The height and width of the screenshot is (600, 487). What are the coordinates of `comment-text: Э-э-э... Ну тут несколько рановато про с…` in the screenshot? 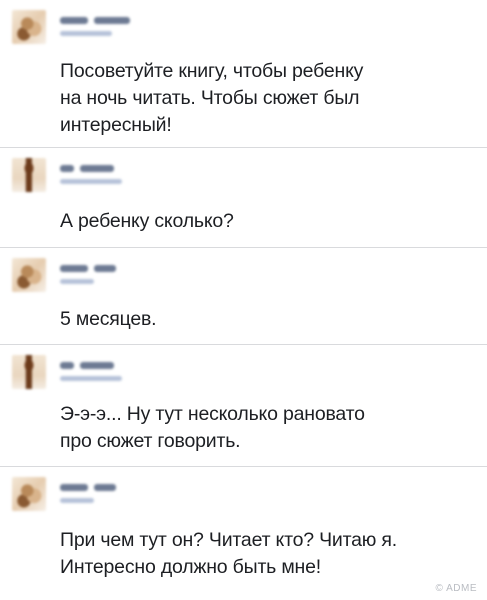 It's located at (212, 427).